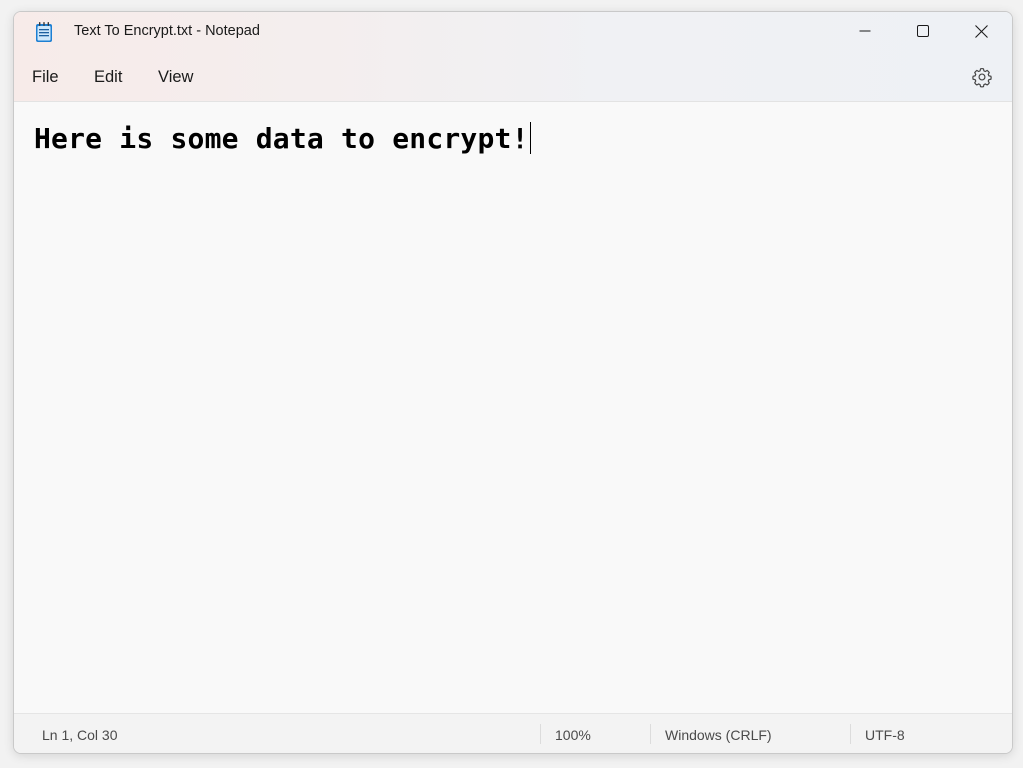 This screenshot has height=768, width=1023. I want to click on maximize-icon, so click(923, 31).